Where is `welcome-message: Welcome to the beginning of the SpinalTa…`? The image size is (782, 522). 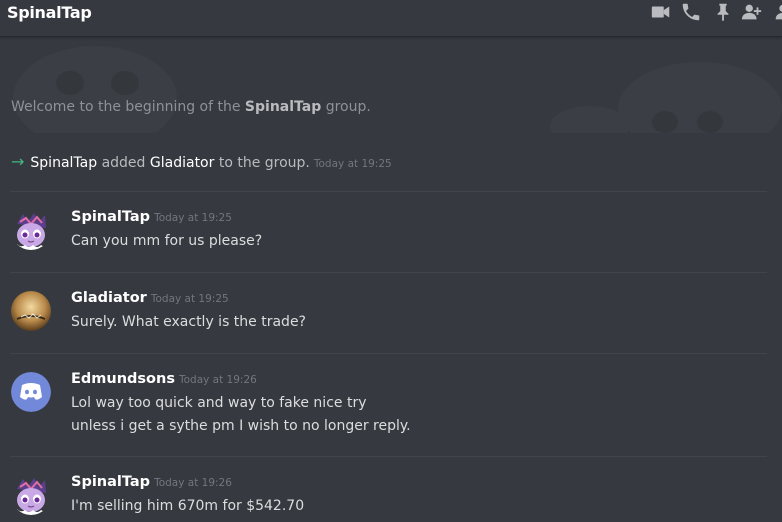
welcome-message: Welcome to the beginning of the SpinalTa… is located at coordinates (191, 107).